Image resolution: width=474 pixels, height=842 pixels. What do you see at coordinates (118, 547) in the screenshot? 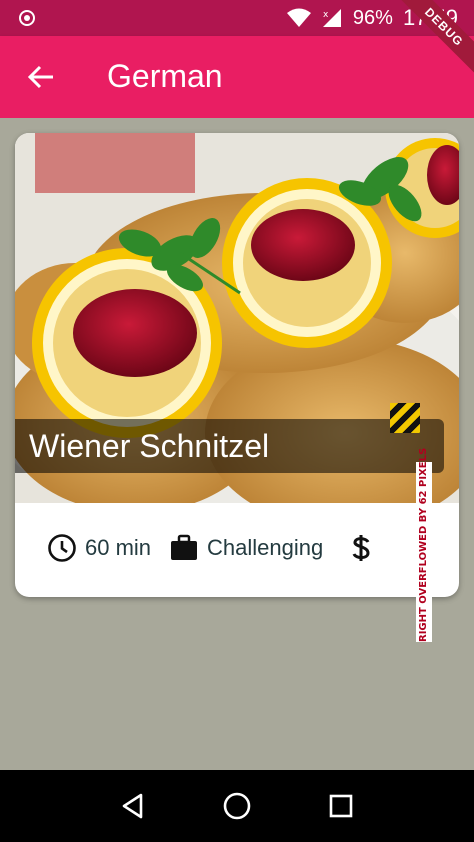
I see `duration-text: 60 min` at bounding box center [118, 547].